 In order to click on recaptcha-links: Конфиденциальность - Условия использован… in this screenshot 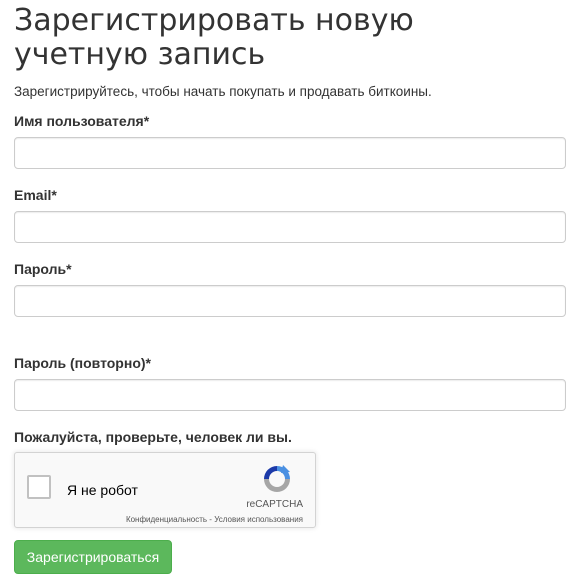, I will do `click(214, 519)`.